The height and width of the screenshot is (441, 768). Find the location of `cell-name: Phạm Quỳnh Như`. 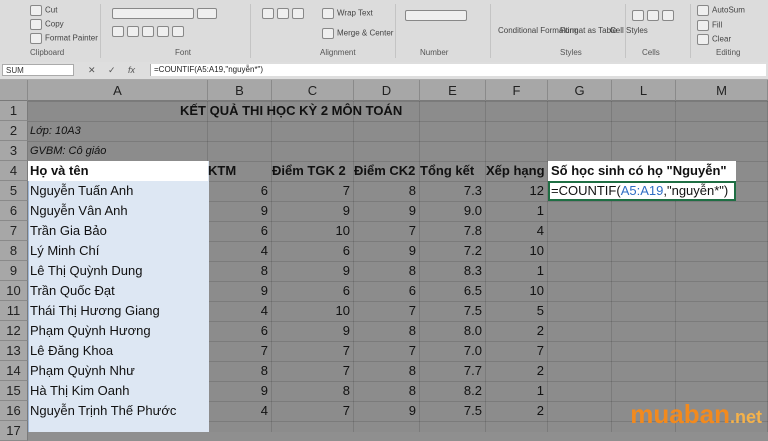

cell-name: Phạm Quỳnh Như is located at coordinates (118, 371).